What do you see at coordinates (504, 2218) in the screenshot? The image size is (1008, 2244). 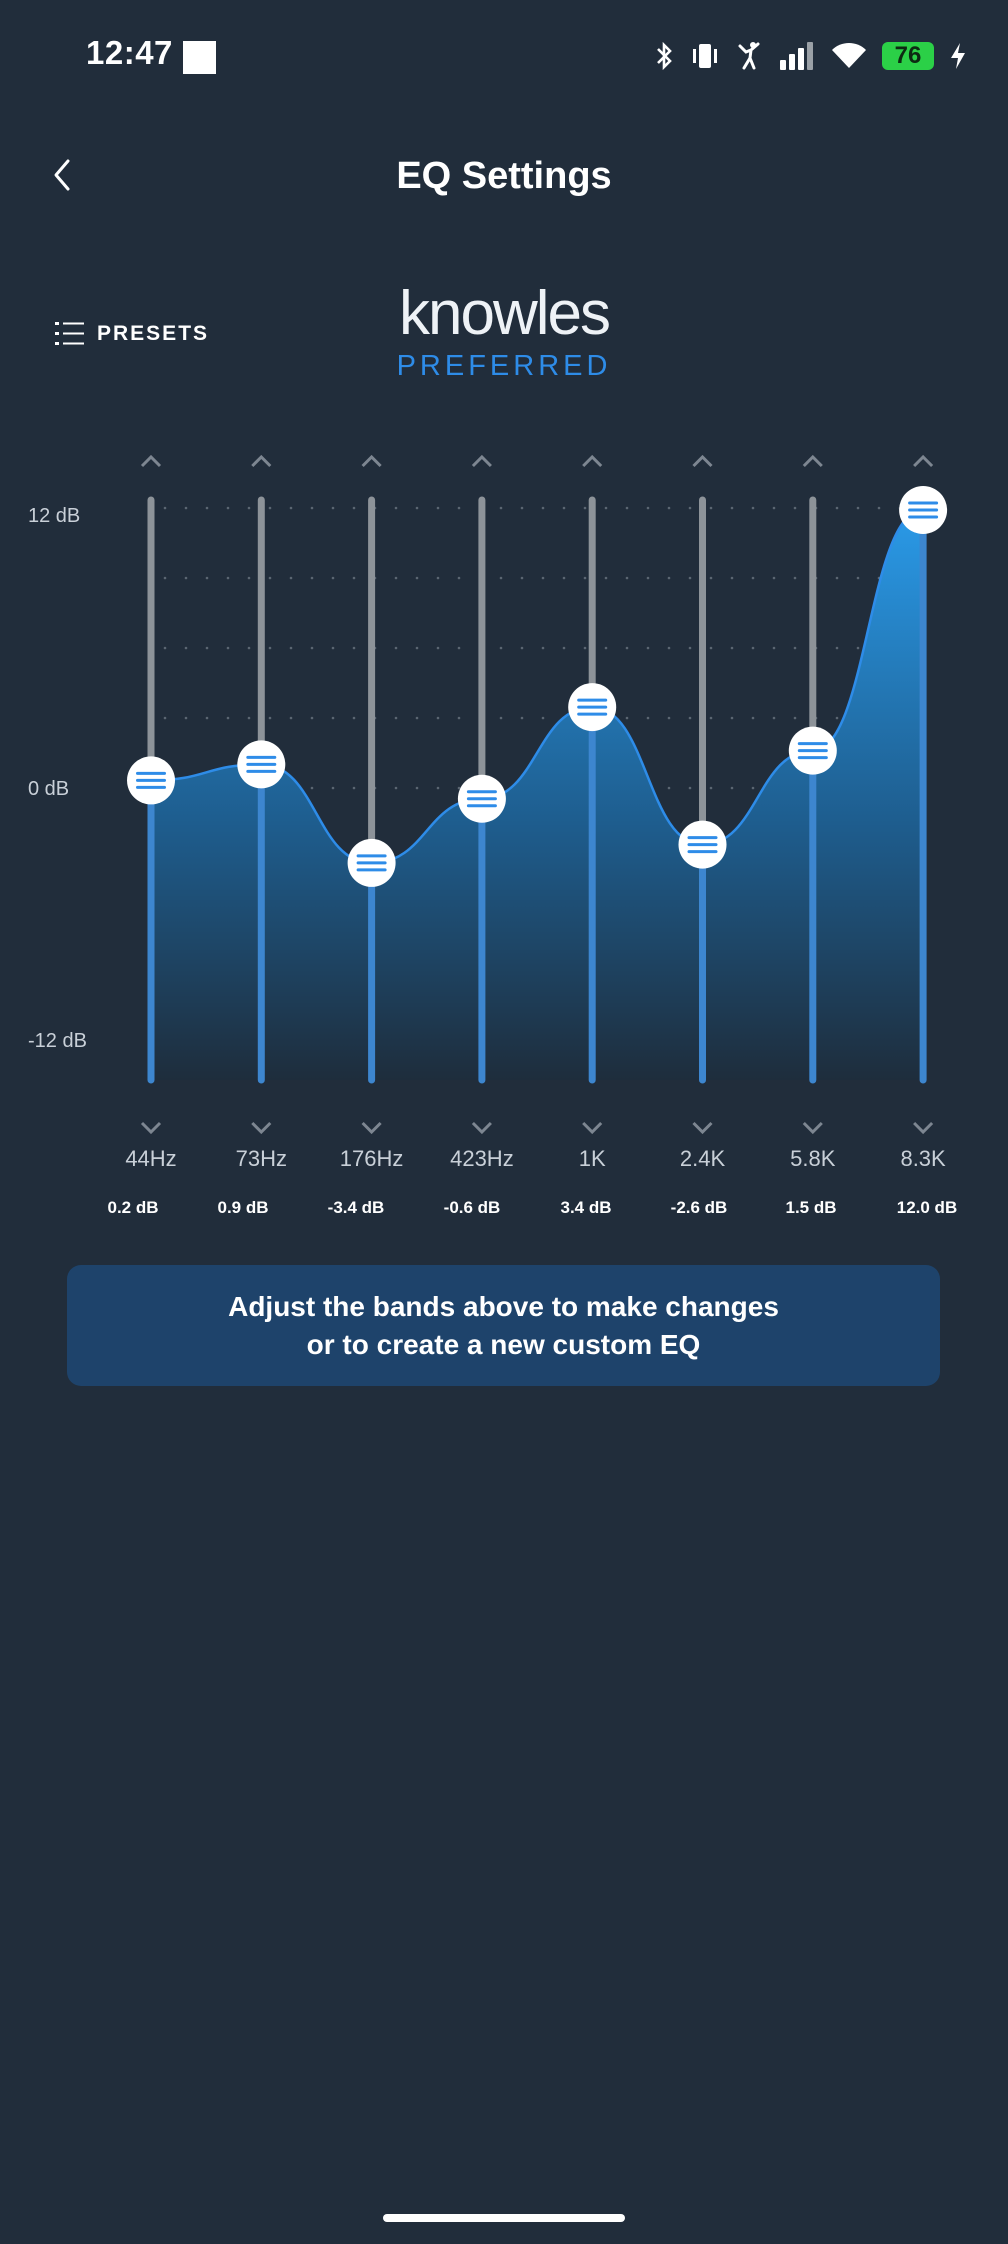 I see `home-indicator` at bounding box center [504, 2218].